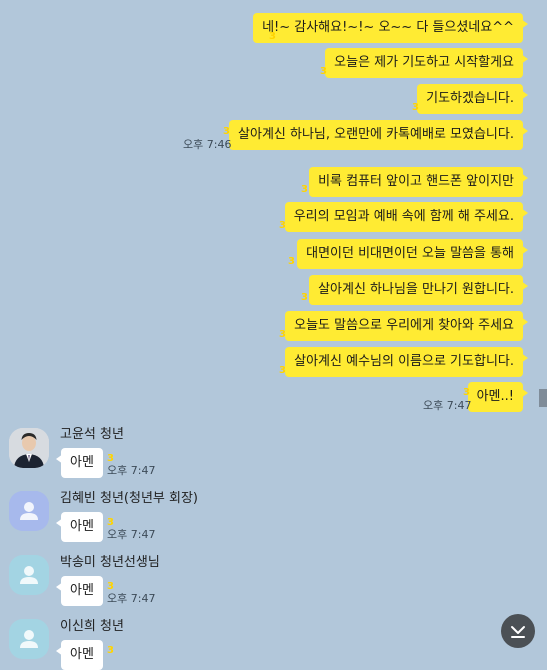  I want to click on chevron-down-to-bottom-icon, so click(518, 632).